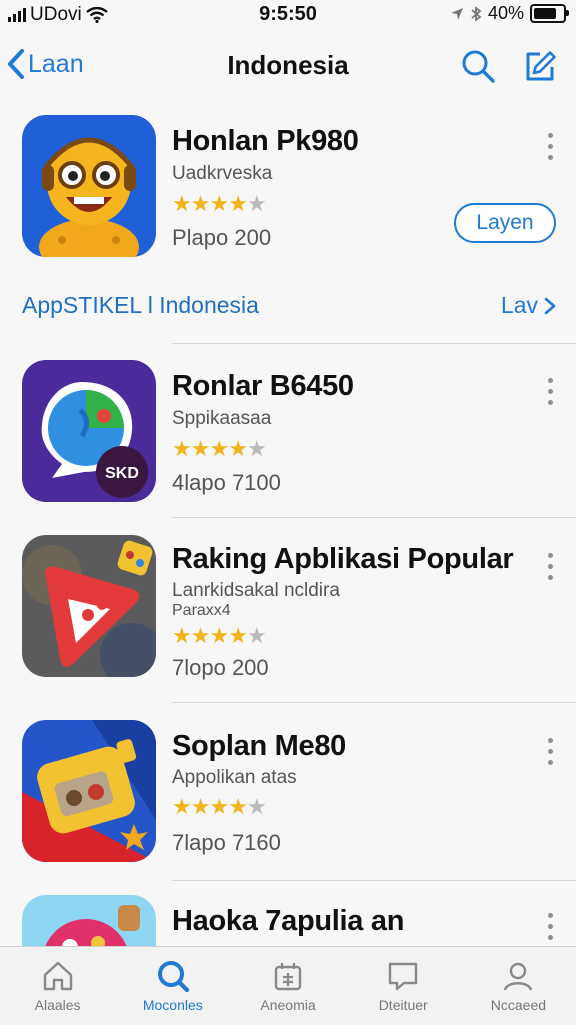  I want to click on app-name: Haoka 7apulia an, so click(288, 921).